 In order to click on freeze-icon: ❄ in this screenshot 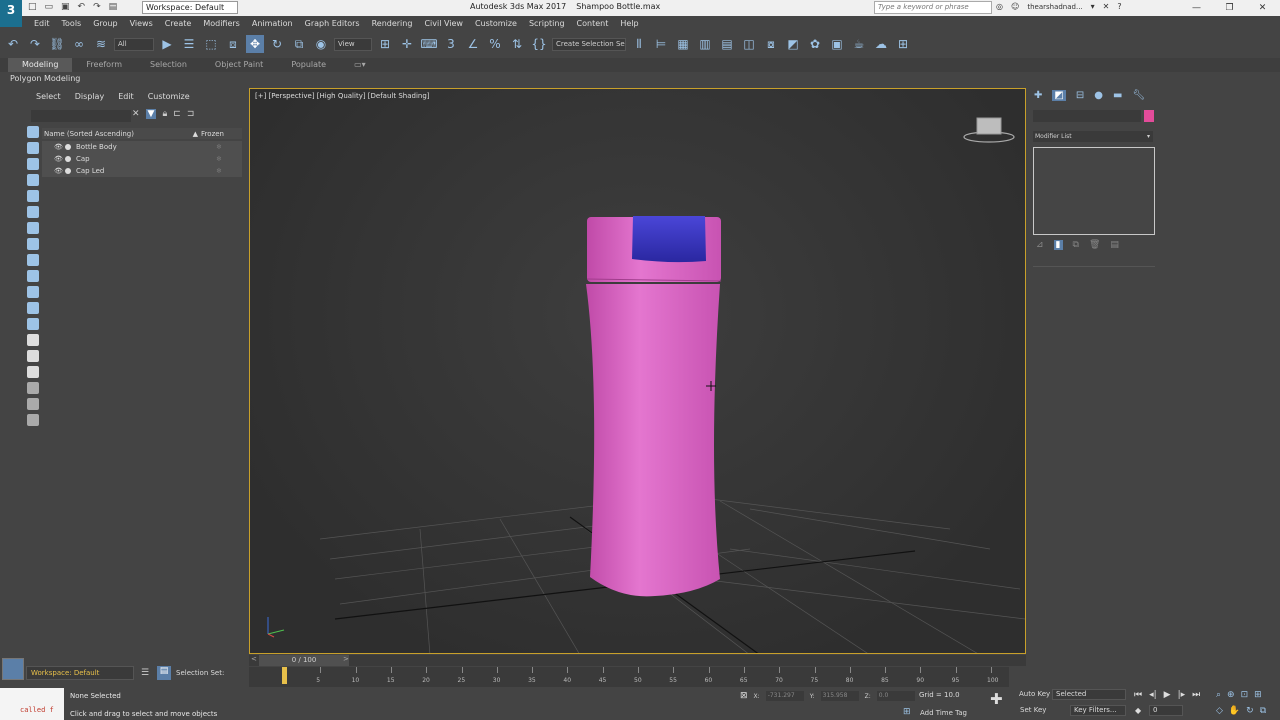, I will do `click(219, 171)`.